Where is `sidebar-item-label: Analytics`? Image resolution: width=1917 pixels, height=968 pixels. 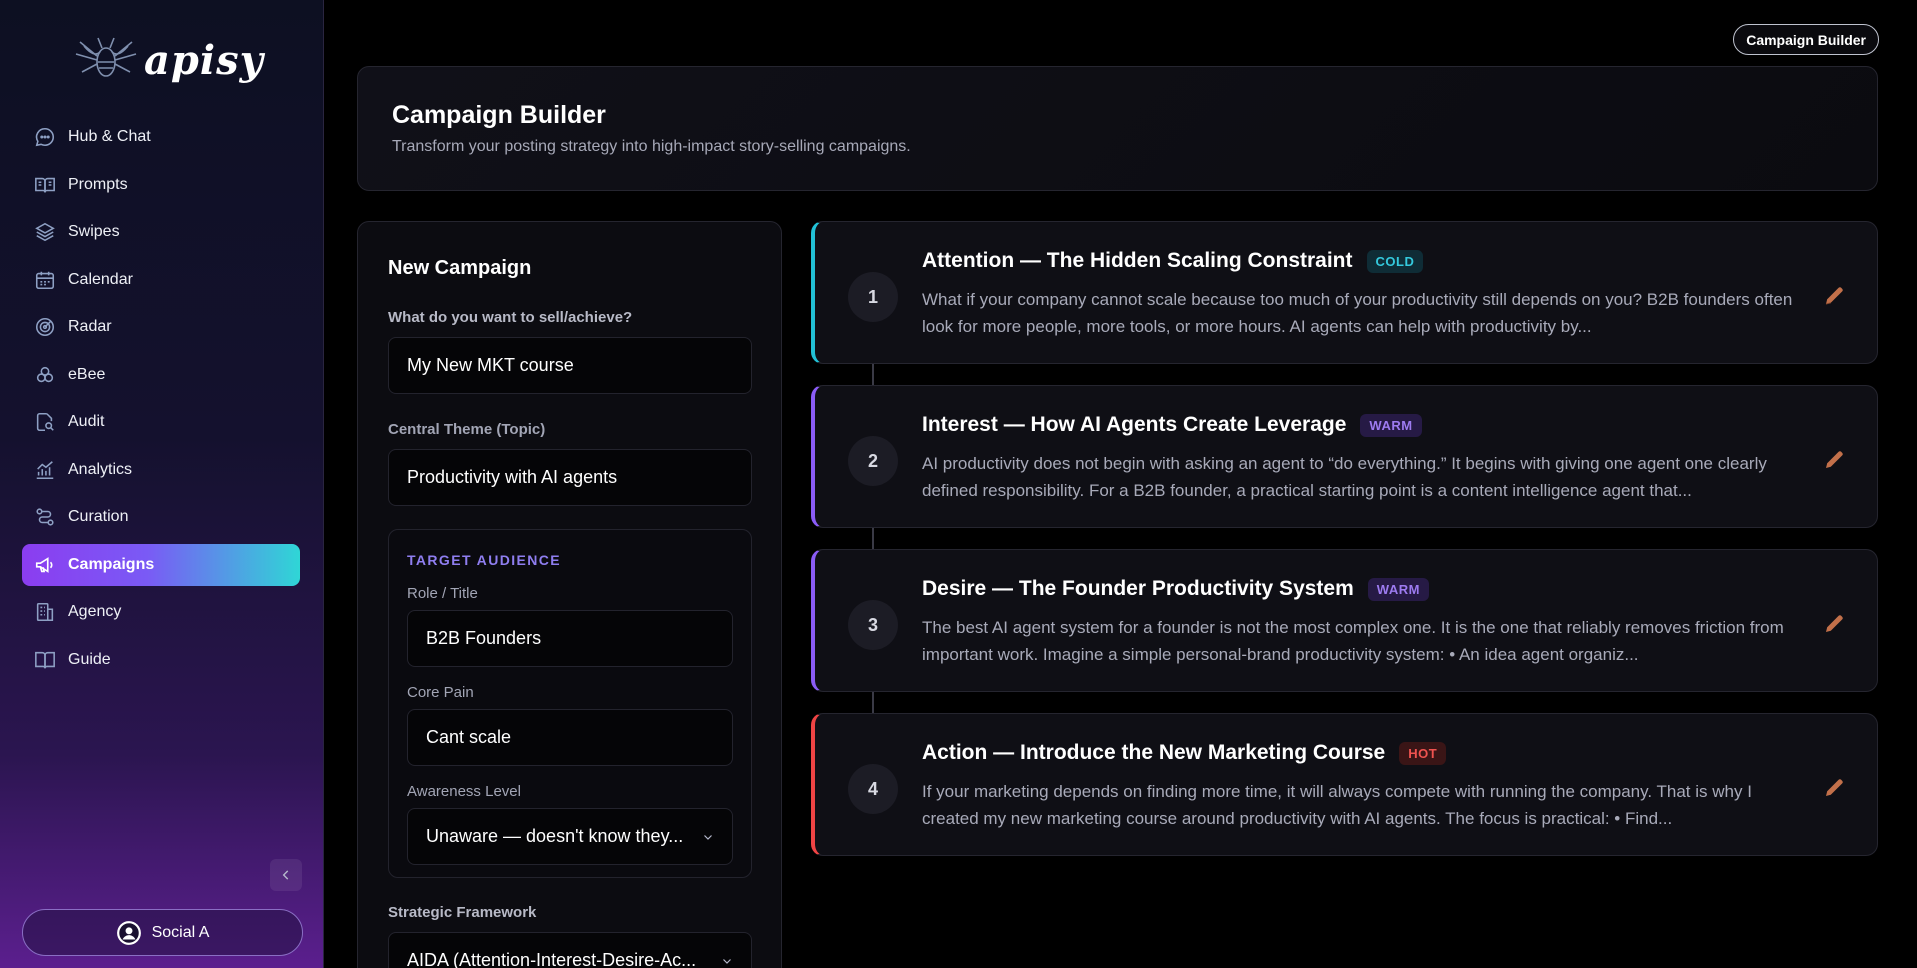 sidebar-item-label: Analytics is located at coordinates (100, 469).